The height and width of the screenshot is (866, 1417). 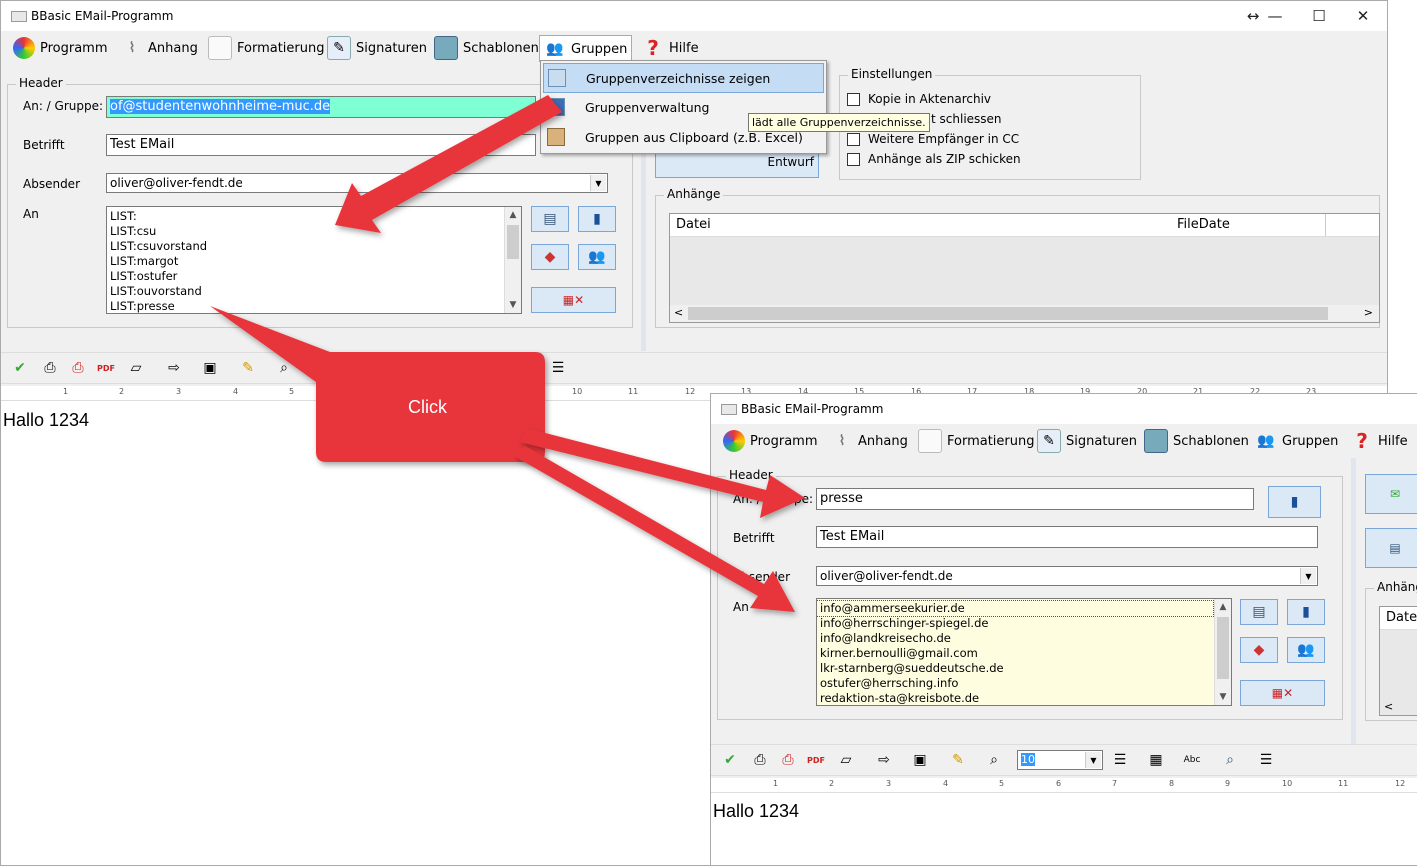 I want to click on document-area: Hallo 1234, so click(x=1064, y=829).